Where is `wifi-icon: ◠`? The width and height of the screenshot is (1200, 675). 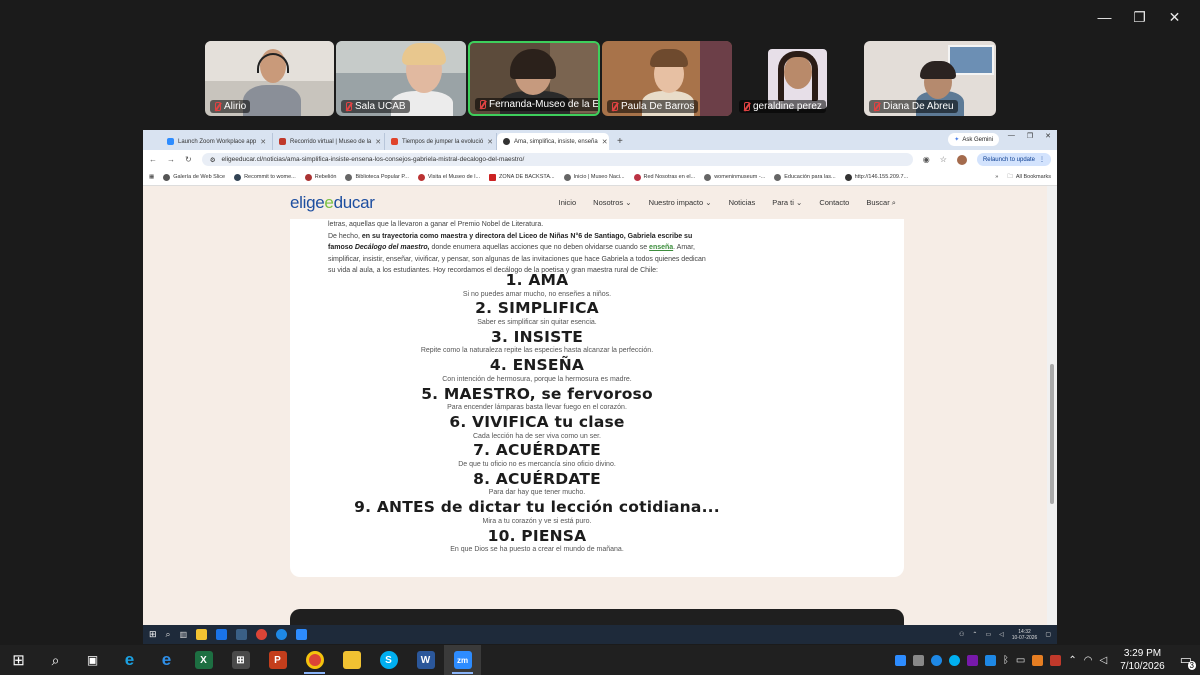
wifi-icon: ◠ is located at coordinates (1088, 660).